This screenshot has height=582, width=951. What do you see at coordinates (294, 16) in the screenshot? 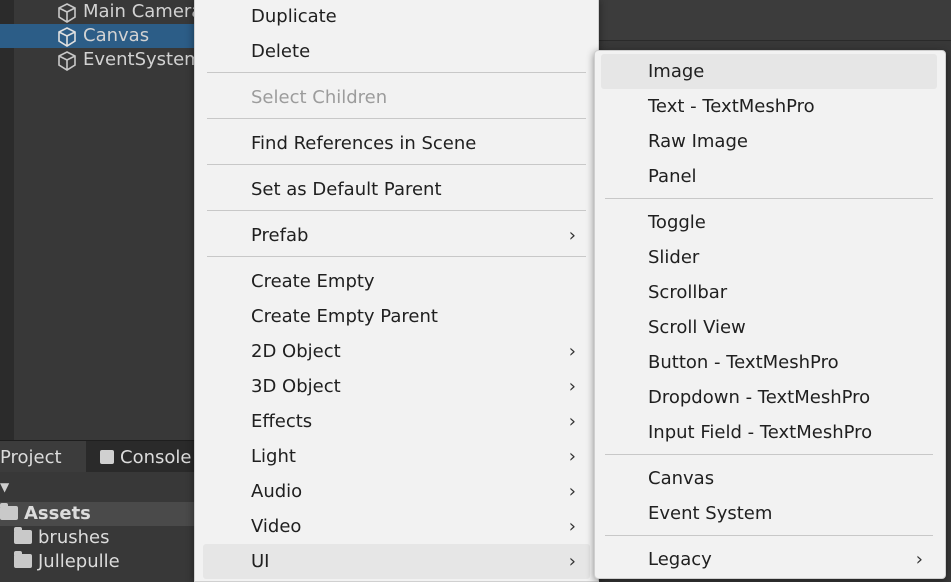
I see `menu-item-label: Duplicate` at bounding box center [294, 16].